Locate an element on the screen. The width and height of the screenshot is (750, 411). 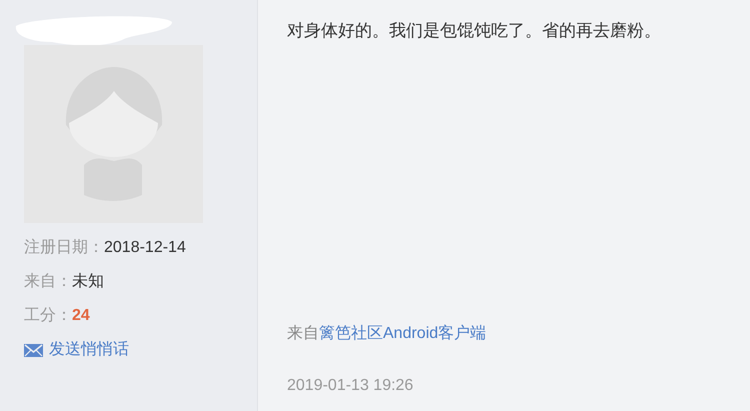
field-label: 工分： is located at coordinates (48, 316).